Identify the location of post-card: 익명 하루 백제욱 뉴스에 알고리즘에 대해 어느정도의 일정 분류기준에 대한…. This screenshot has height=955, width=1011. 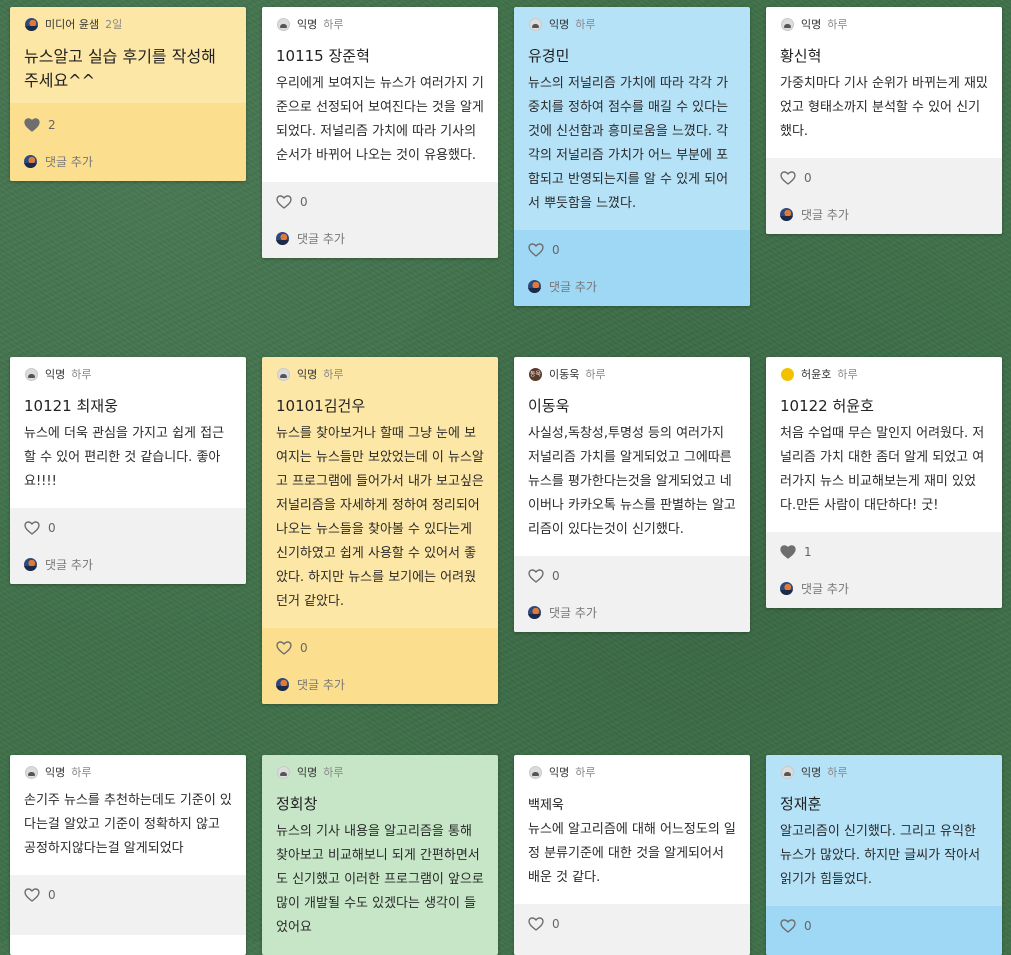
(632, 855).